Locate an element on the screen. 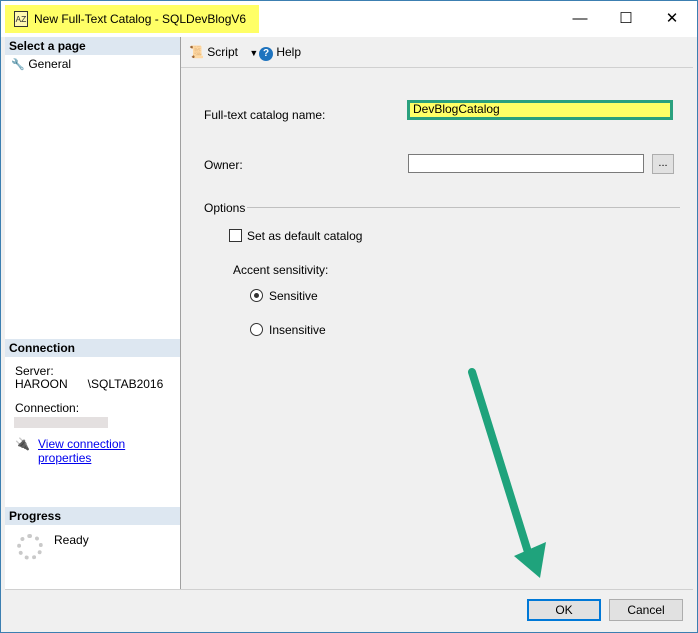 The image size is (698, 633). radio-selected-dot is located at coordinates (256, 295).